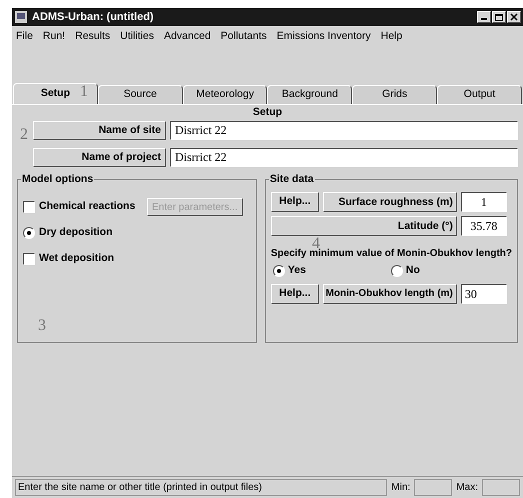  I want to click on min-field, so click(433, 487).